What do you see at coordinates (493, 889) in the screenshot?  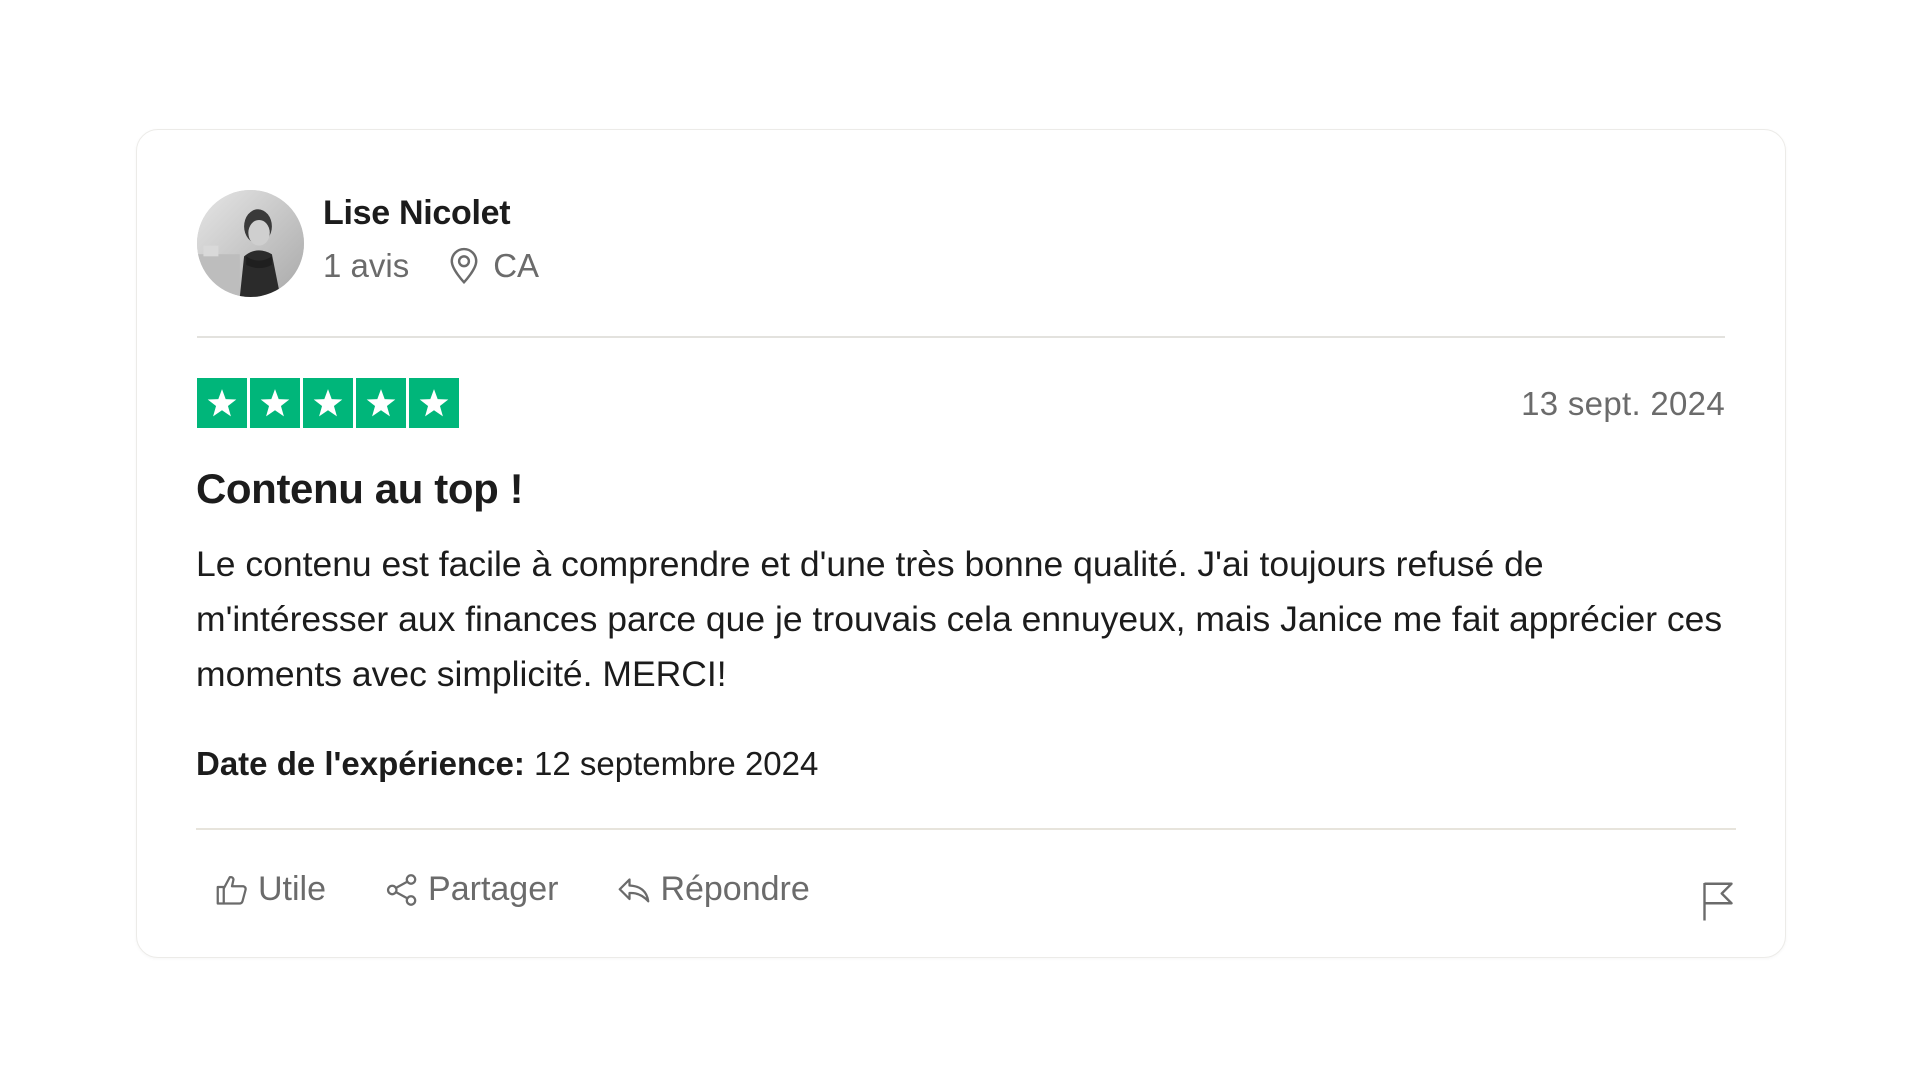 I see `share-label: Partager` at bounding box center [493, 889].